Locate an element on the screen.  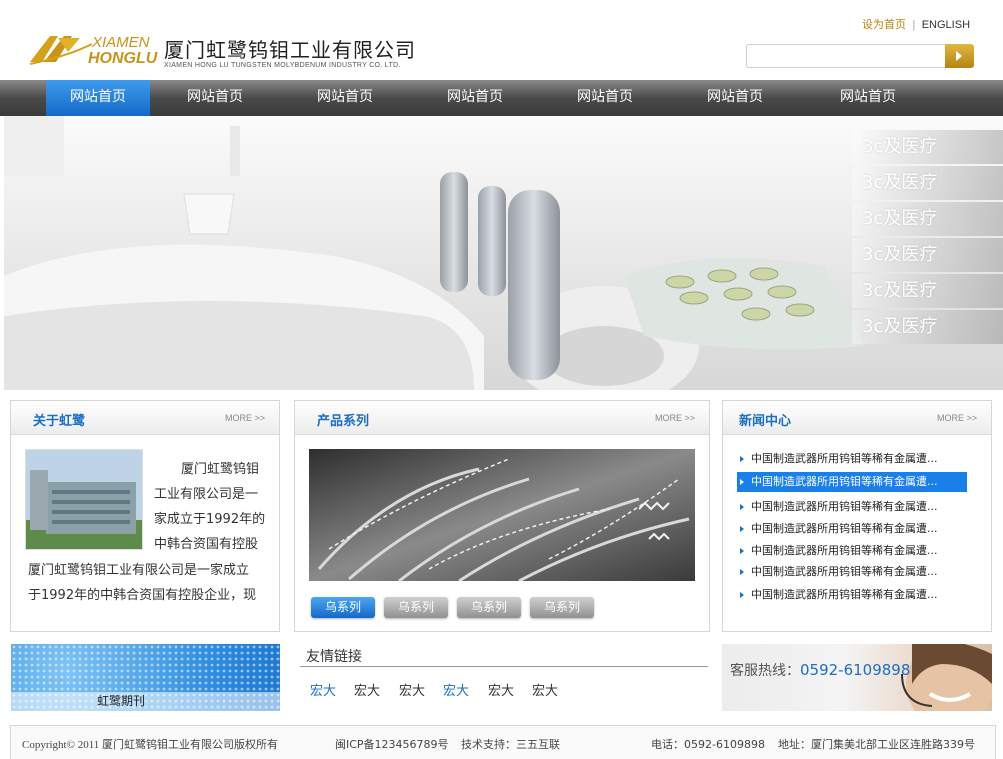
arrow-right-icon is located at coordinates (959, 56).